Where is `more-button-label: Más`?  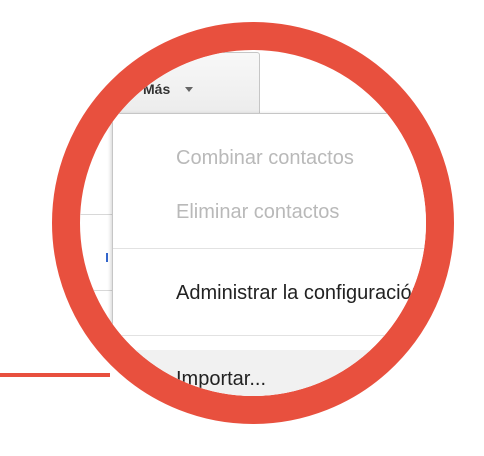 more-button-label: Más is located at coordinates (157, 89).